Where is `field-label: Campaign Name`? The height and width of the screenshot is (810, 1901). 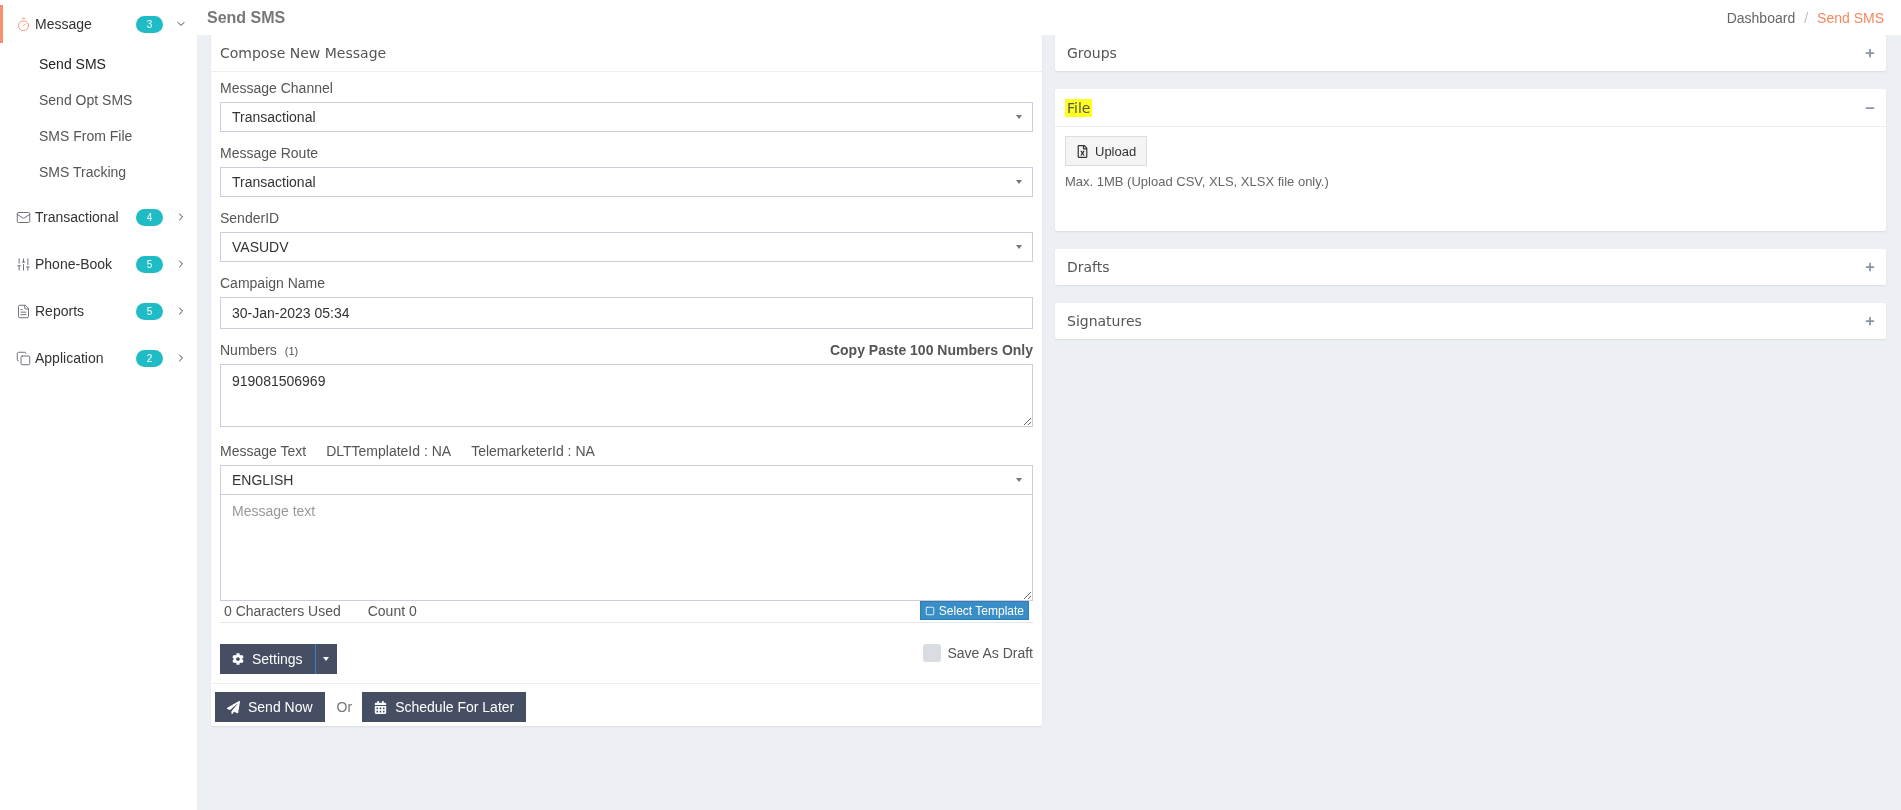 field-label: Campaign Name is located at coordinates (273, 283).